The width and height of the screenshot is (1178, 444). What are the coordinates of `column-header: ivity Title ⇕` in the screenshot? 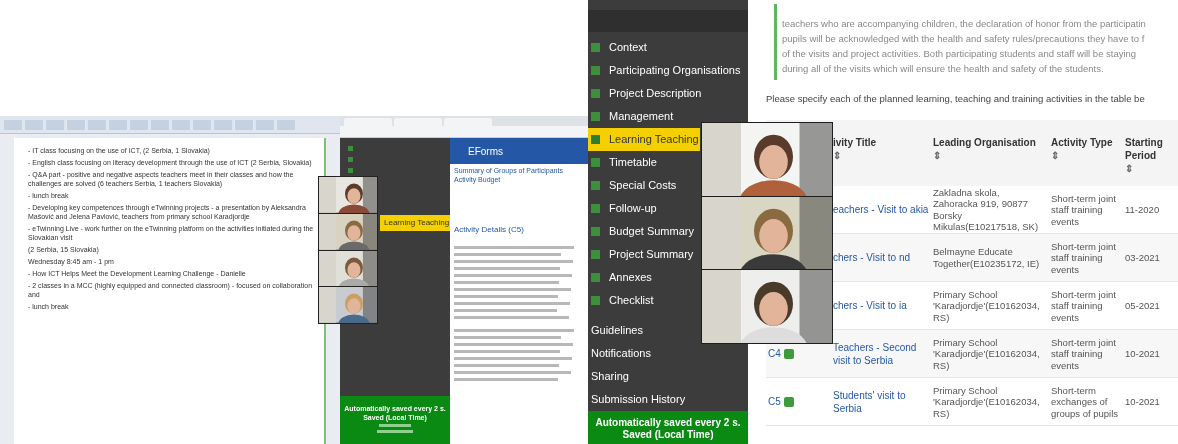 It's located at (883, 161).